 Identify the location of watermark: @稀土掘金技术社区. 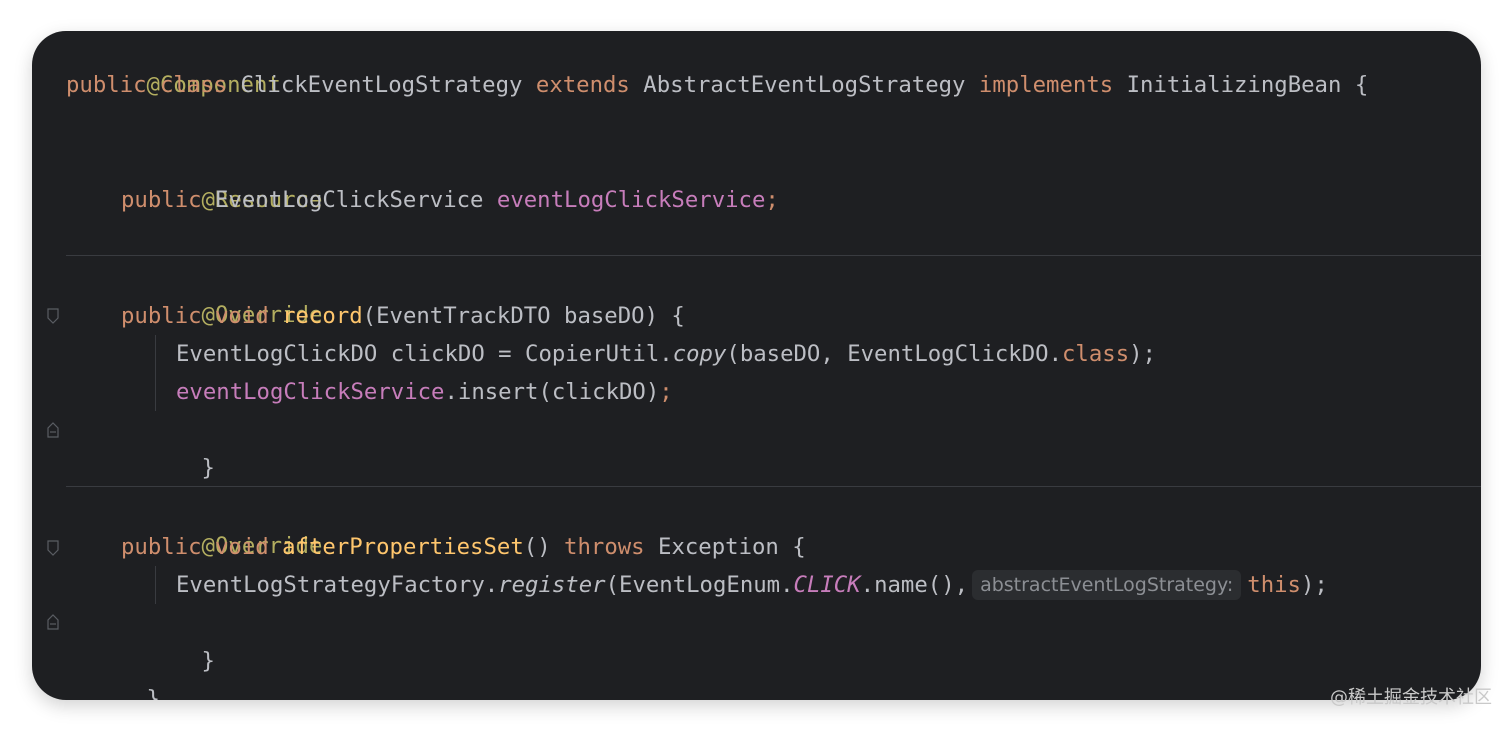
(1411, 697).